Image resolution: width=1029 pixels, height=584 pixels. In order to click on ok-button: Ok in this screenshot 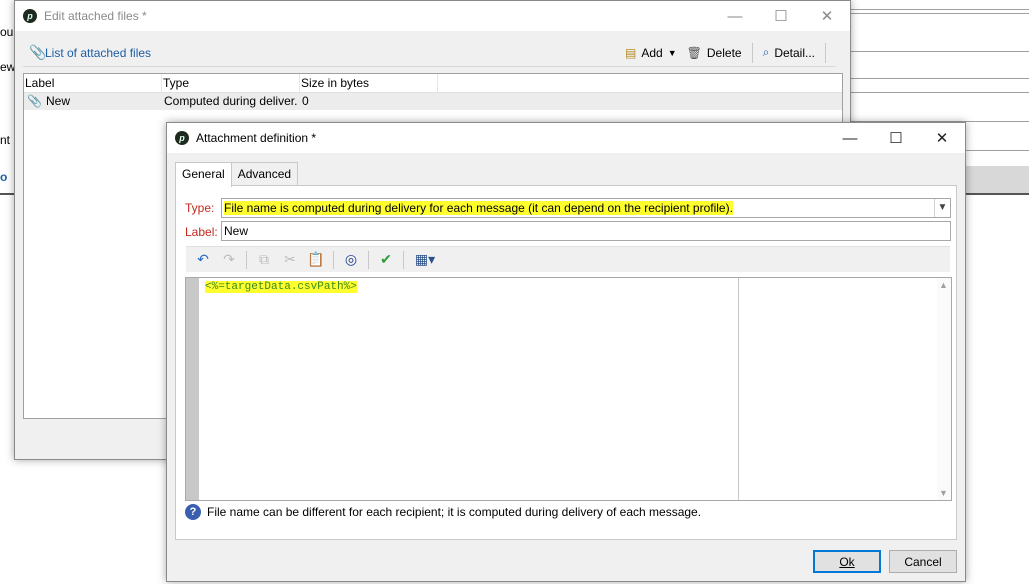, I will do `click(847, 561)`.